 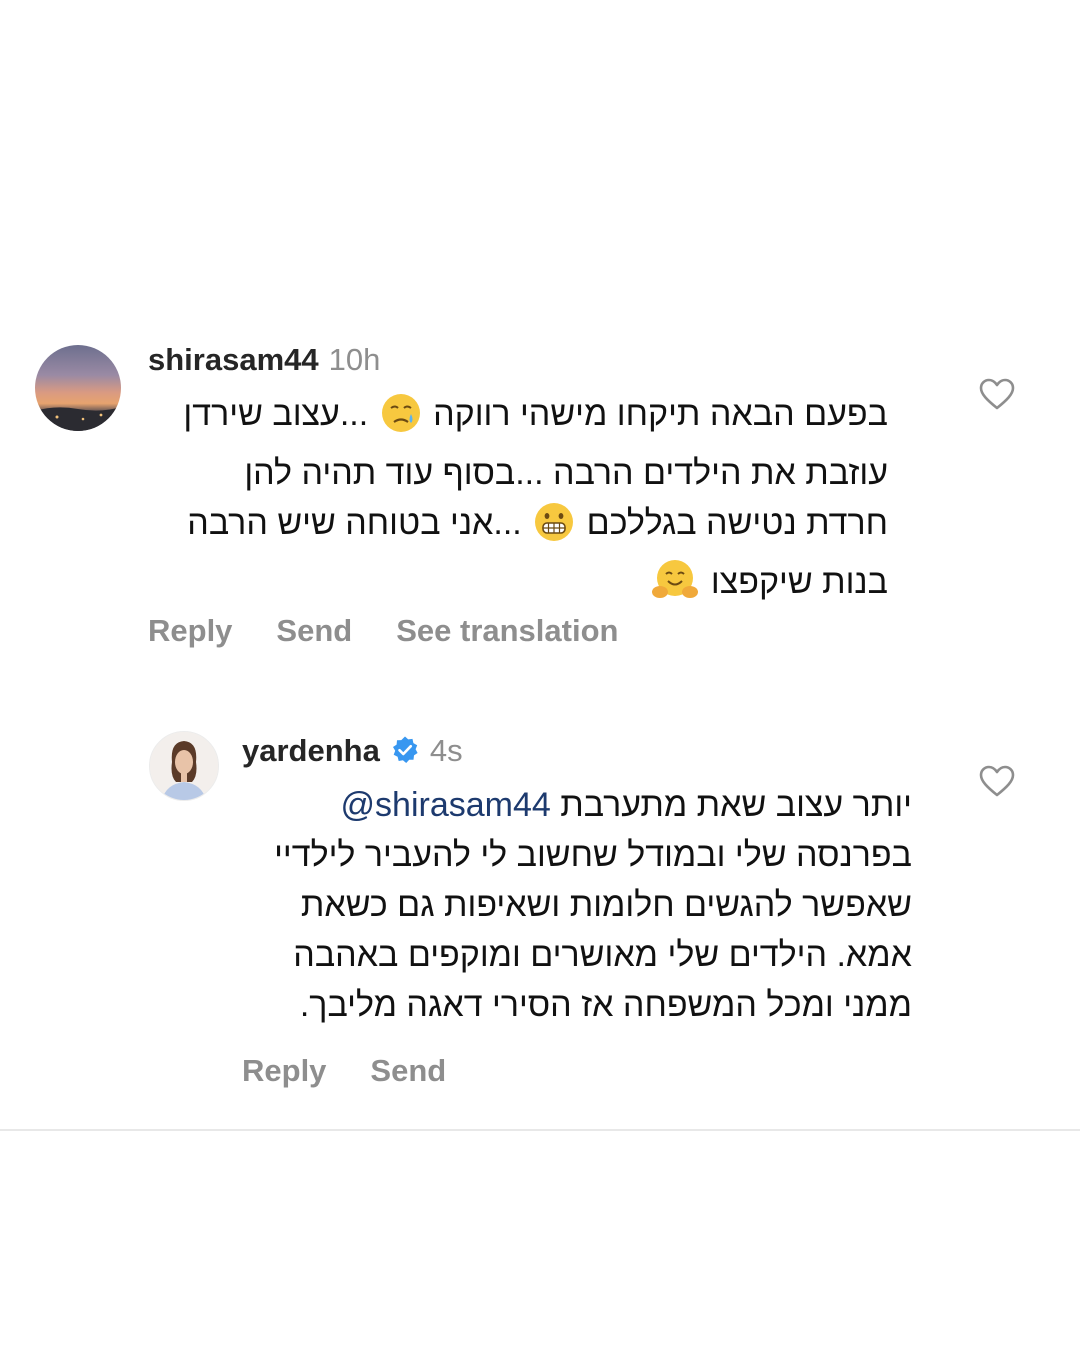 I want to click on avatar, so click(x=184, y=766).